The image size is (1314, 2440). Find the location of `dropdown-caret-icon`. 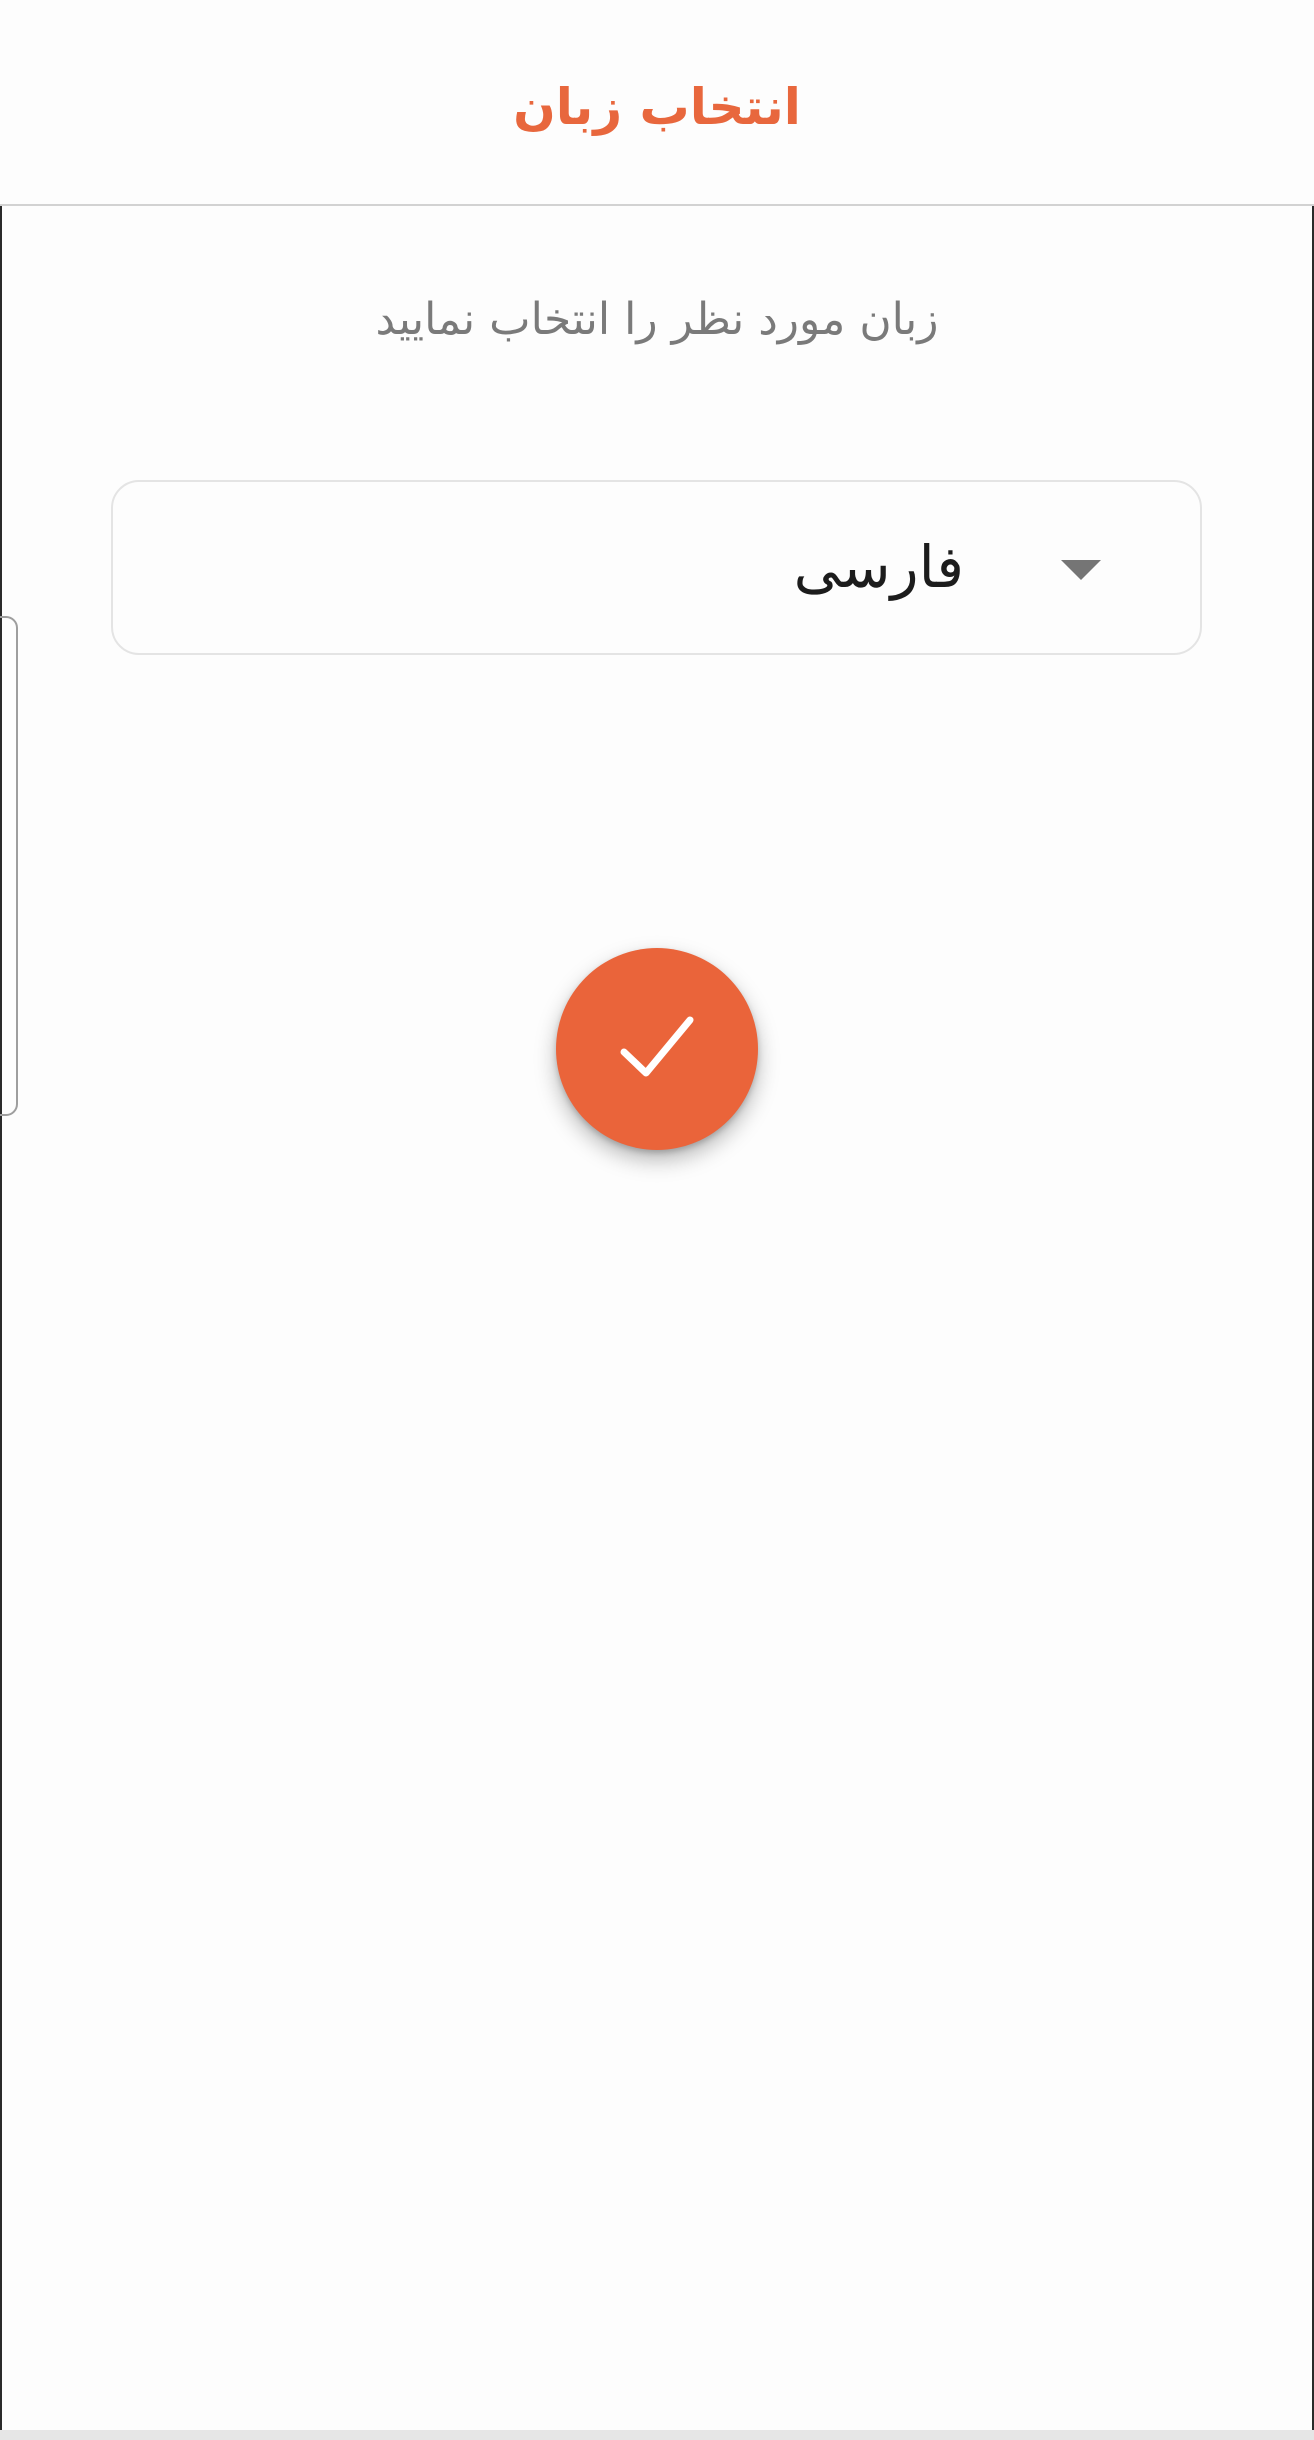

dropdown-caret-icon is located at coordinates (1081, 570).